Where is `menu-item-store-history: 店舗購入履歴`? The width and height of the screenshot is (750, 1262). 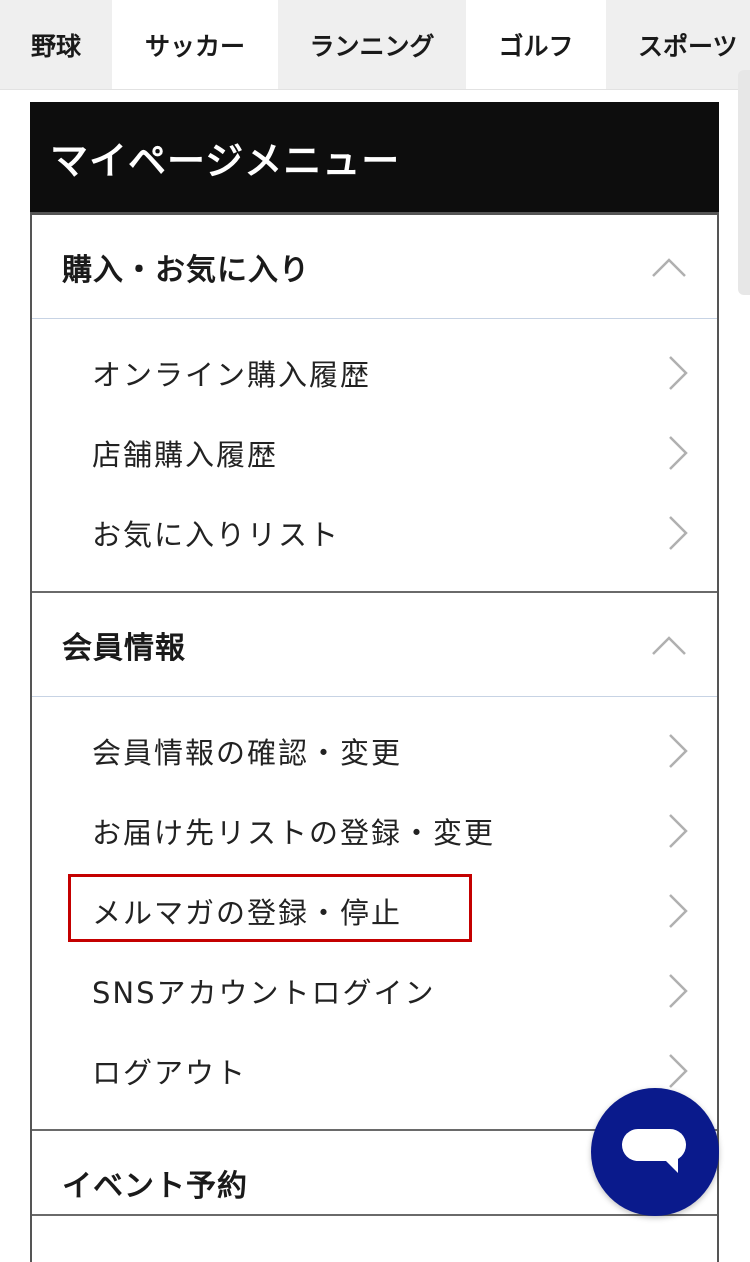
menu-item-store-history: 店舗購入履歴 is located at coordinates (374, 453).